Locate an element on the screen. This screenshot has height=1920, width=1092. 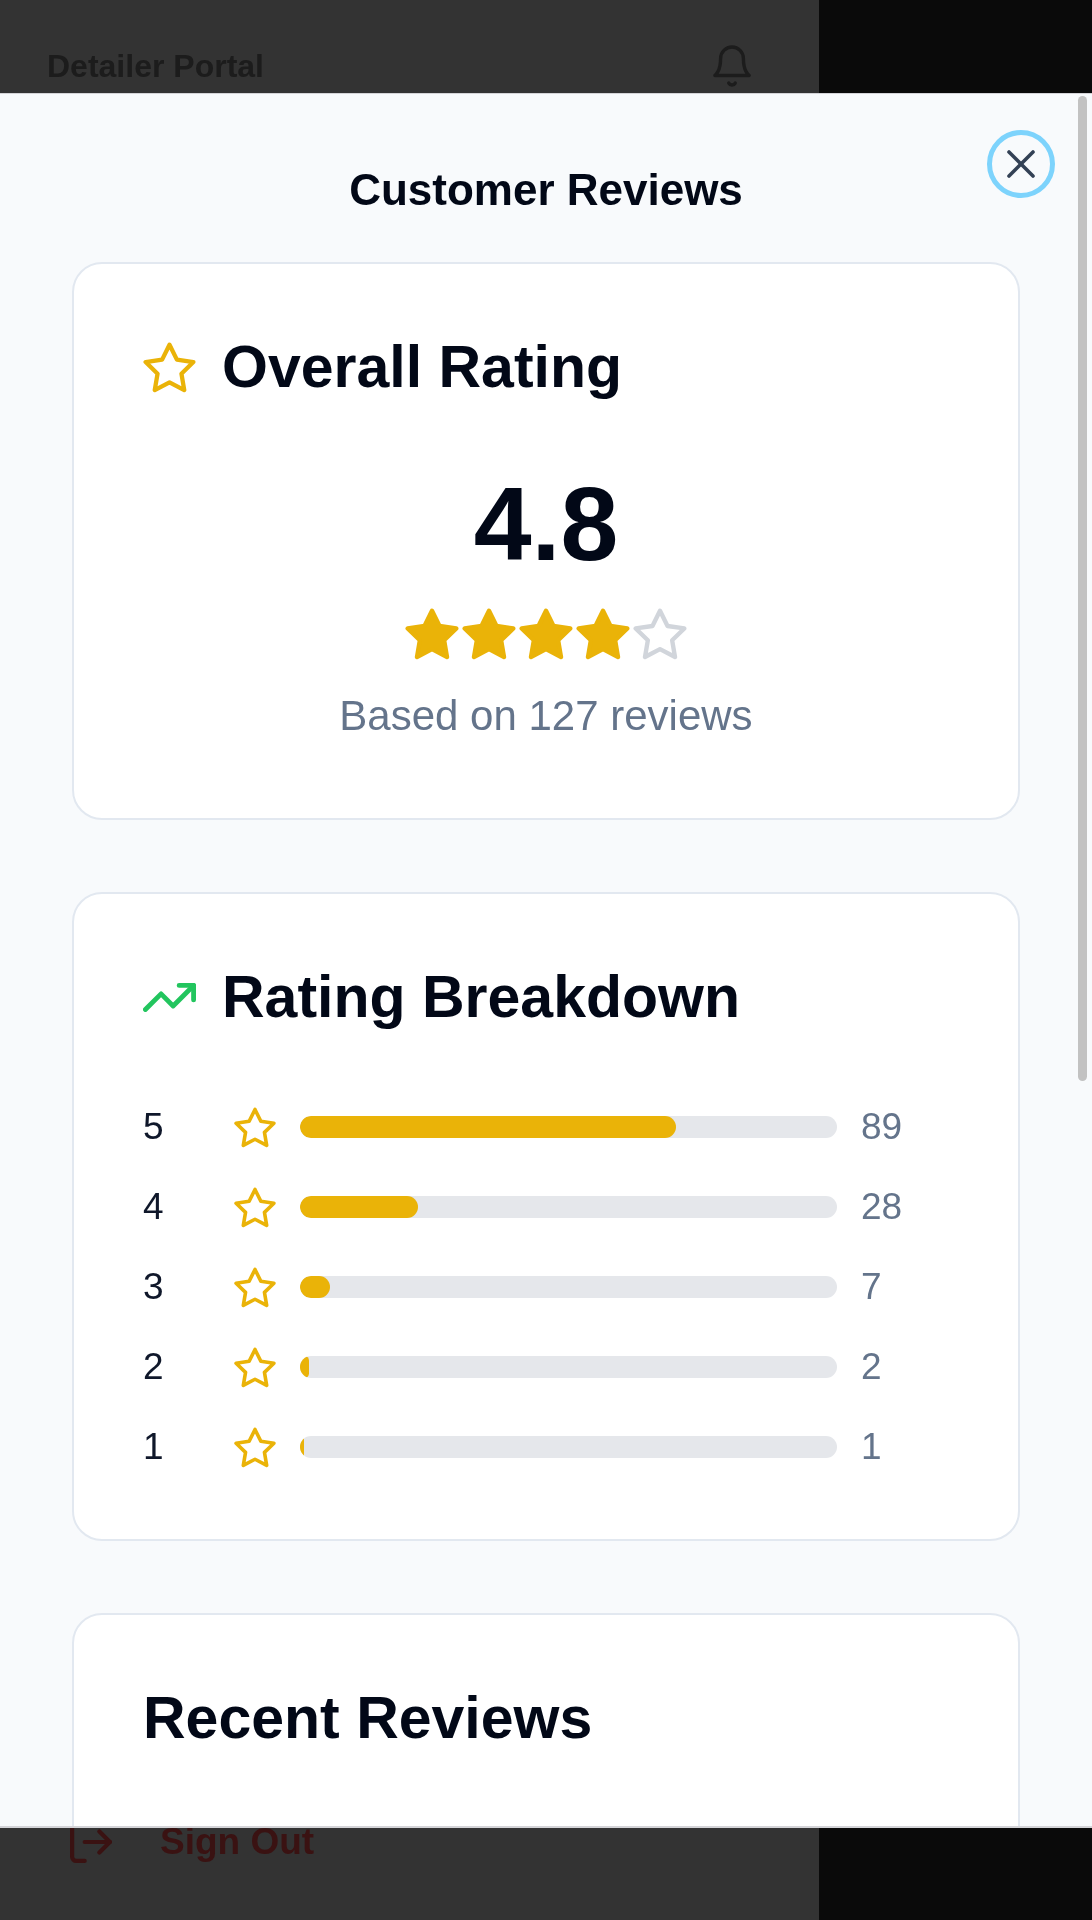
review-total: Based on 127 reviews is located at coordinates (546, 716).